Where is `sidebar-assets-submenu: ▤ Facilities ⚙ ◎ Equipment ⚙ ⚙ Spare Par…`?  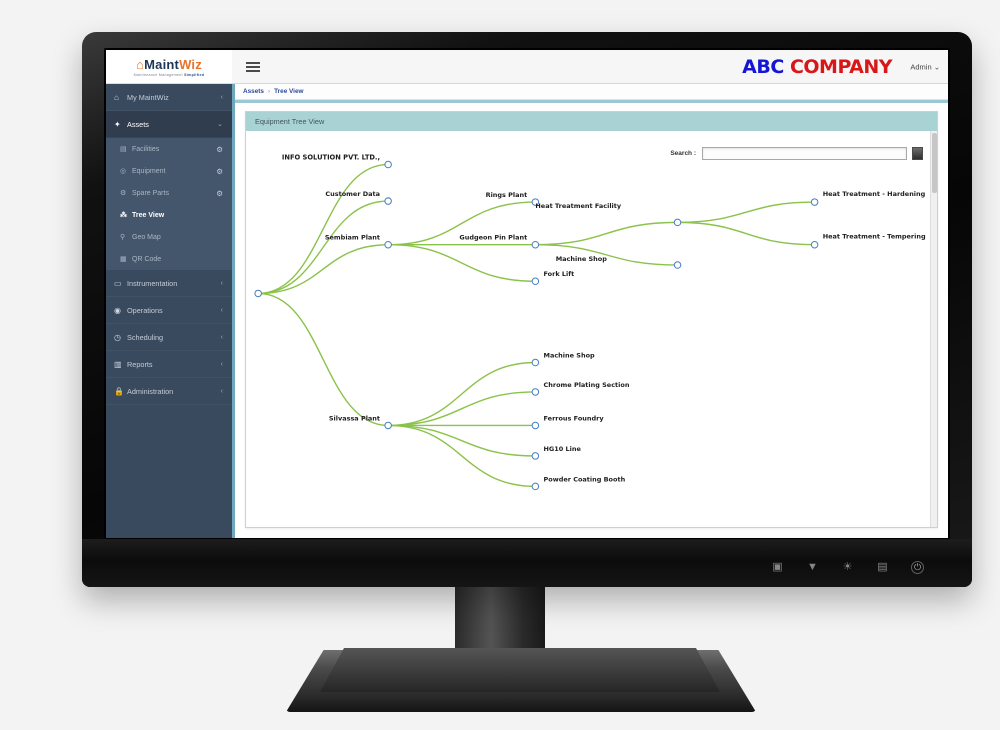 sidebar-assets-submenu: ▤ Facilities ⚙ ◎ Equipment ⚙ ⚙ Spare Par… is located at coordinates (169, 204).